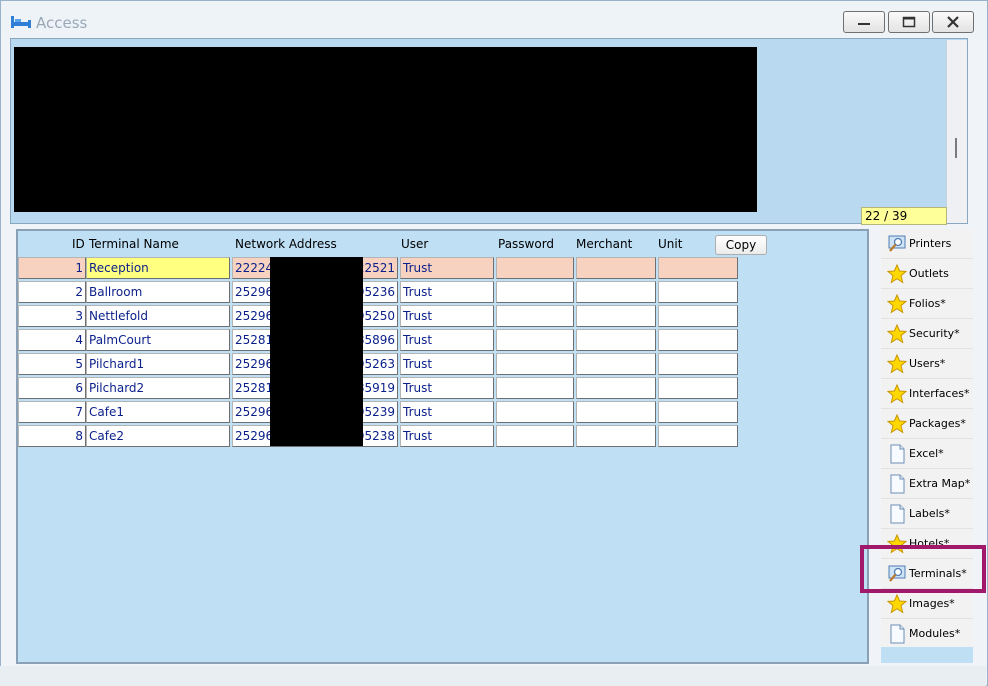 The width and height of the screenshot is (988, 686). I want to click on document-icon, so click(897, 514).